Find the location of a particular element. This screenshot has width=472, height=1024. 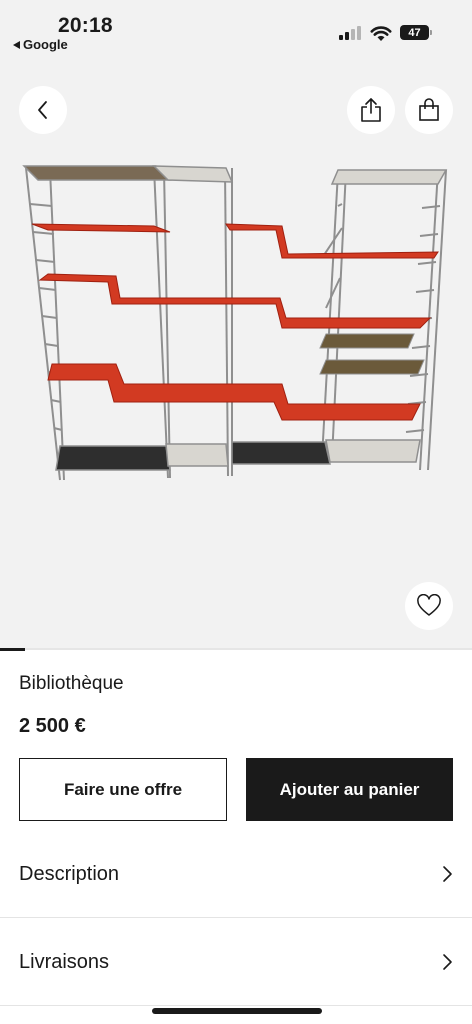

deliveries-label: Livraisons is located at coordinates (64, 961).